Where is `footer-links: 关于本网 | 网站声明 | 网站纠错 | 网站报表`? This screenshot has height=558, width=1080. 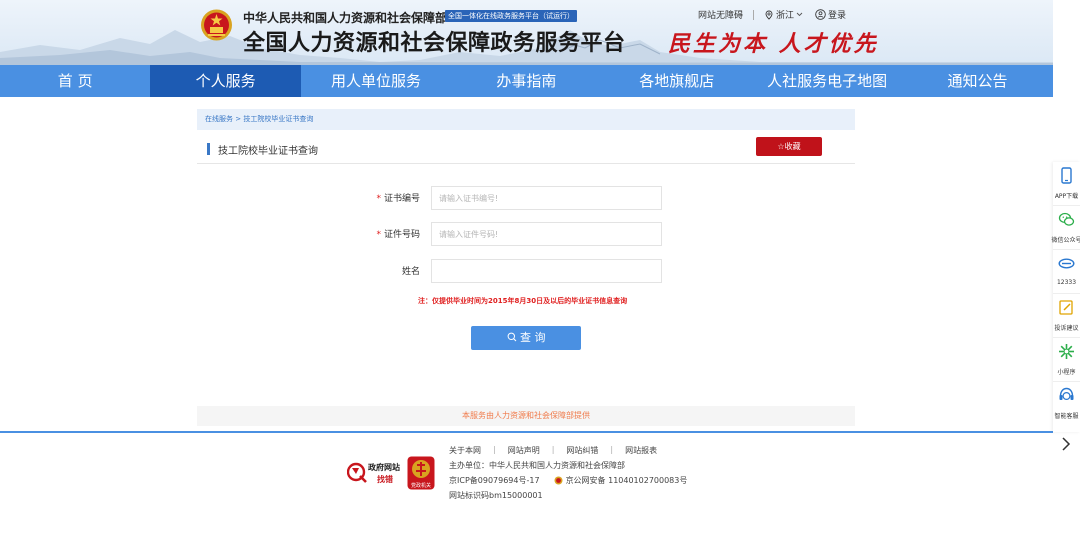
footer-links: 关于本网 | 网站声明 | 网站纠错 | 网站报表 is located at coordinates (553, 450).